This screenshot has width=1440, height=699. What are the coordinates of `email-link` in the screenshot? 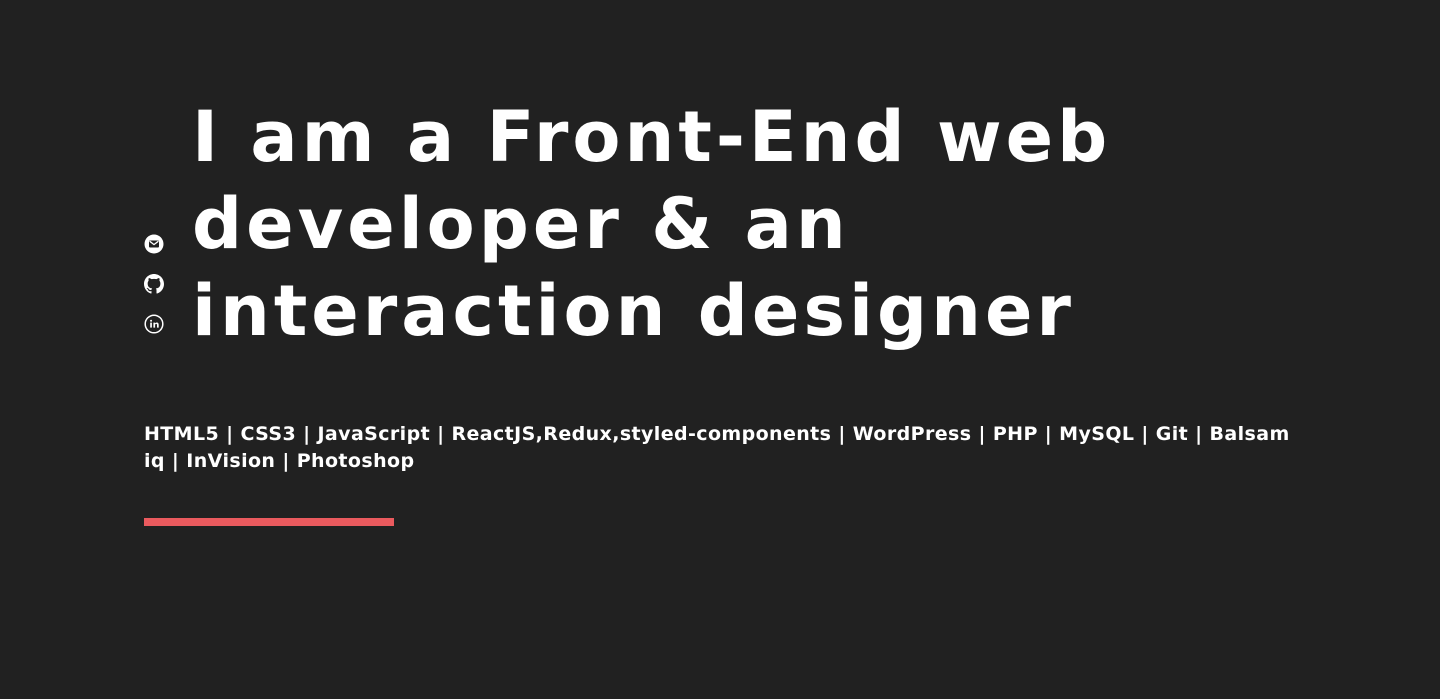 It's located at (154, 244).